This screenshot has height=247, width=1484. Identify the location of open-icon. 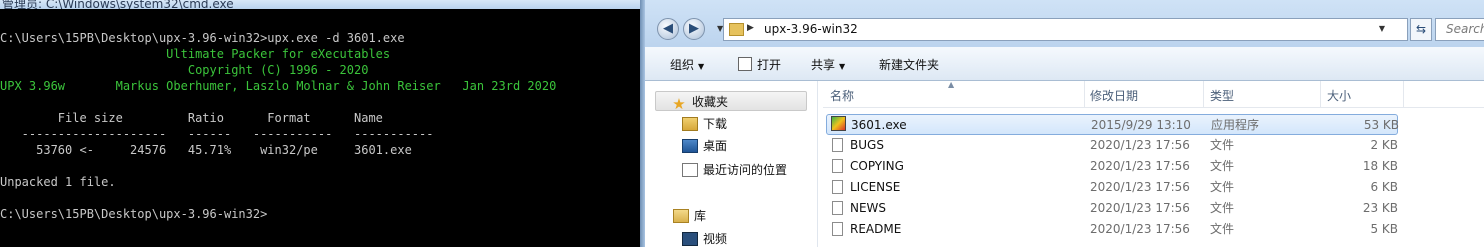
(745, 64).